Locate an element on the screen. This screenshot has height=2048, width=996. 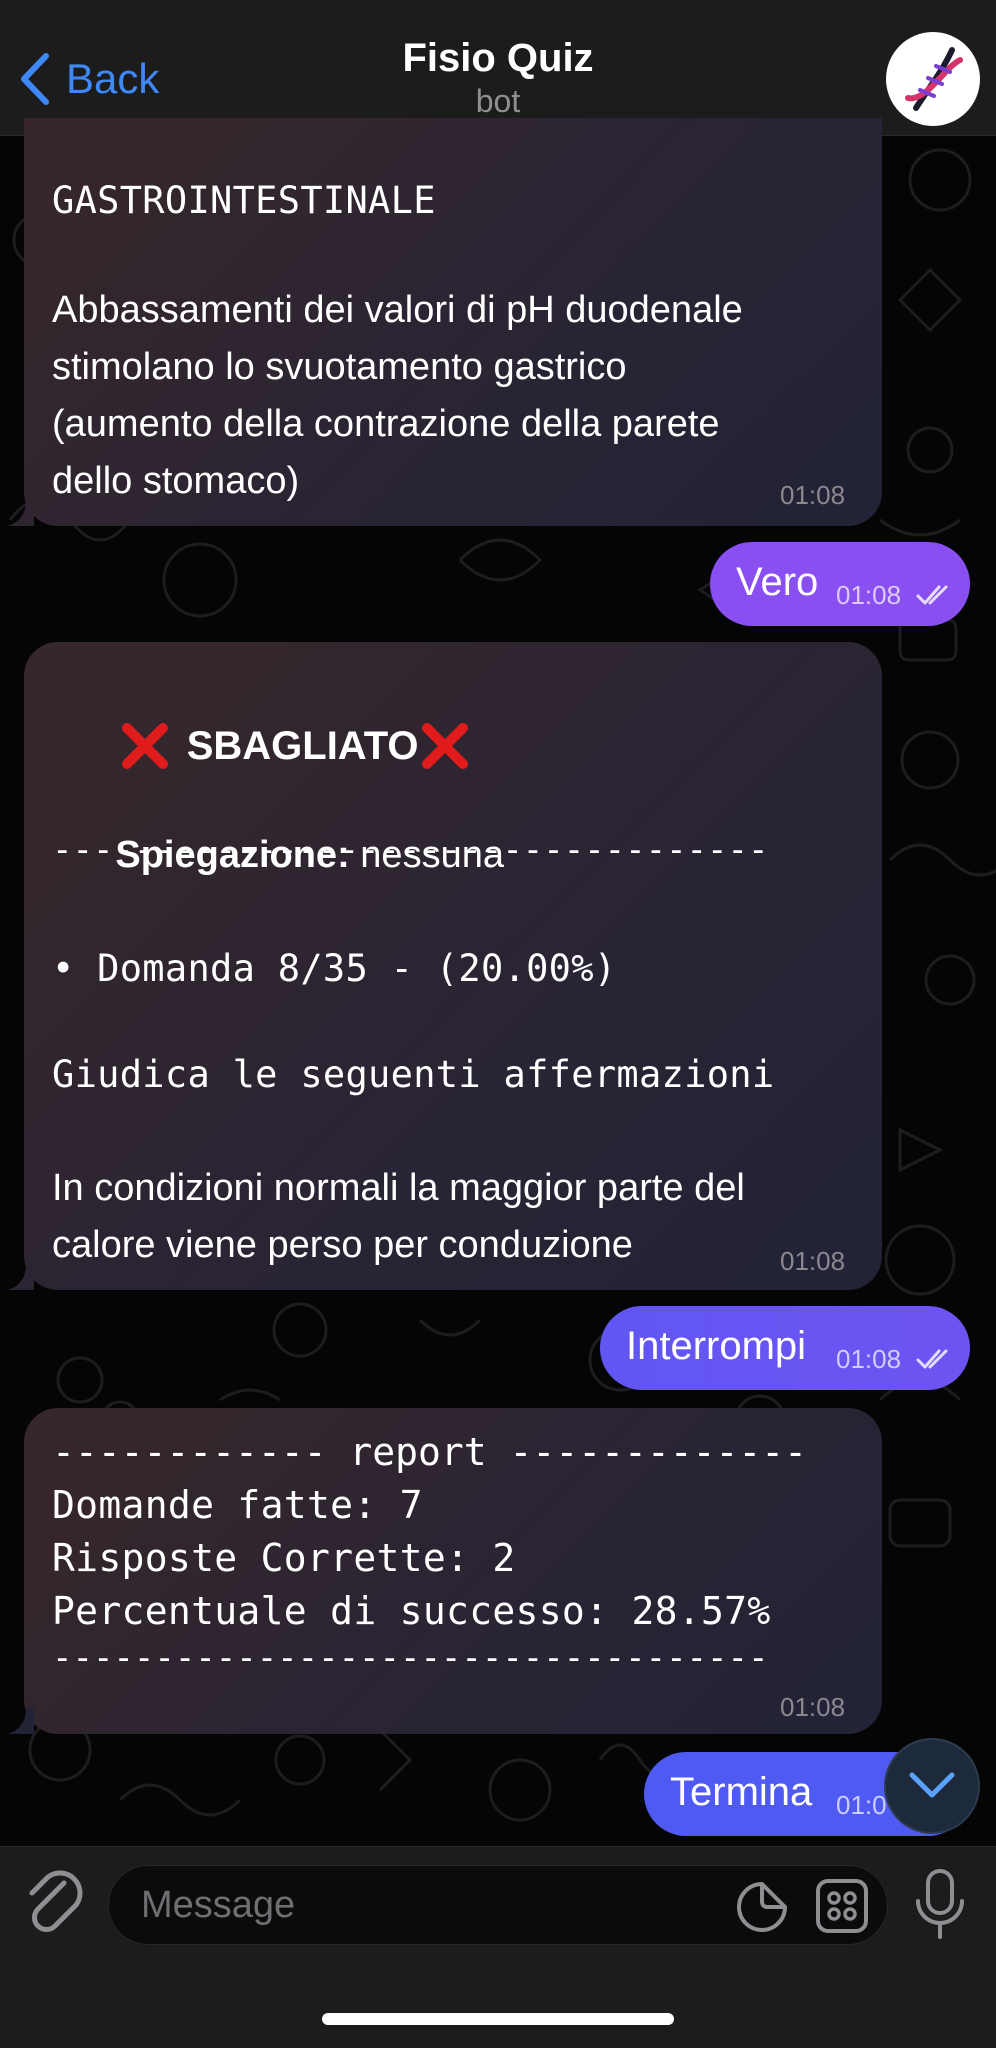
bot-commands-icon is located at coordinates (842, 1906).